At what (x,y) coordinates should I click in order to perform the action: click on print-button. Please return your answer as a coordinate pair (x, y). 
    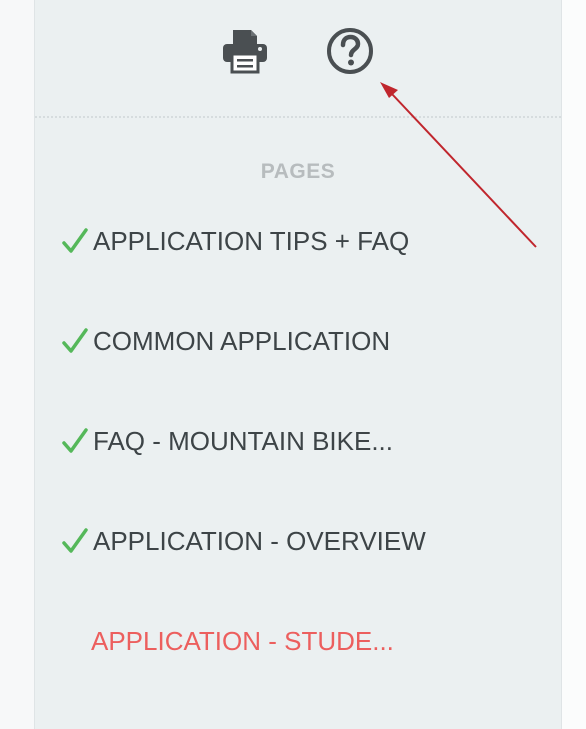
    Looking at the image, I should click on (245, 51).